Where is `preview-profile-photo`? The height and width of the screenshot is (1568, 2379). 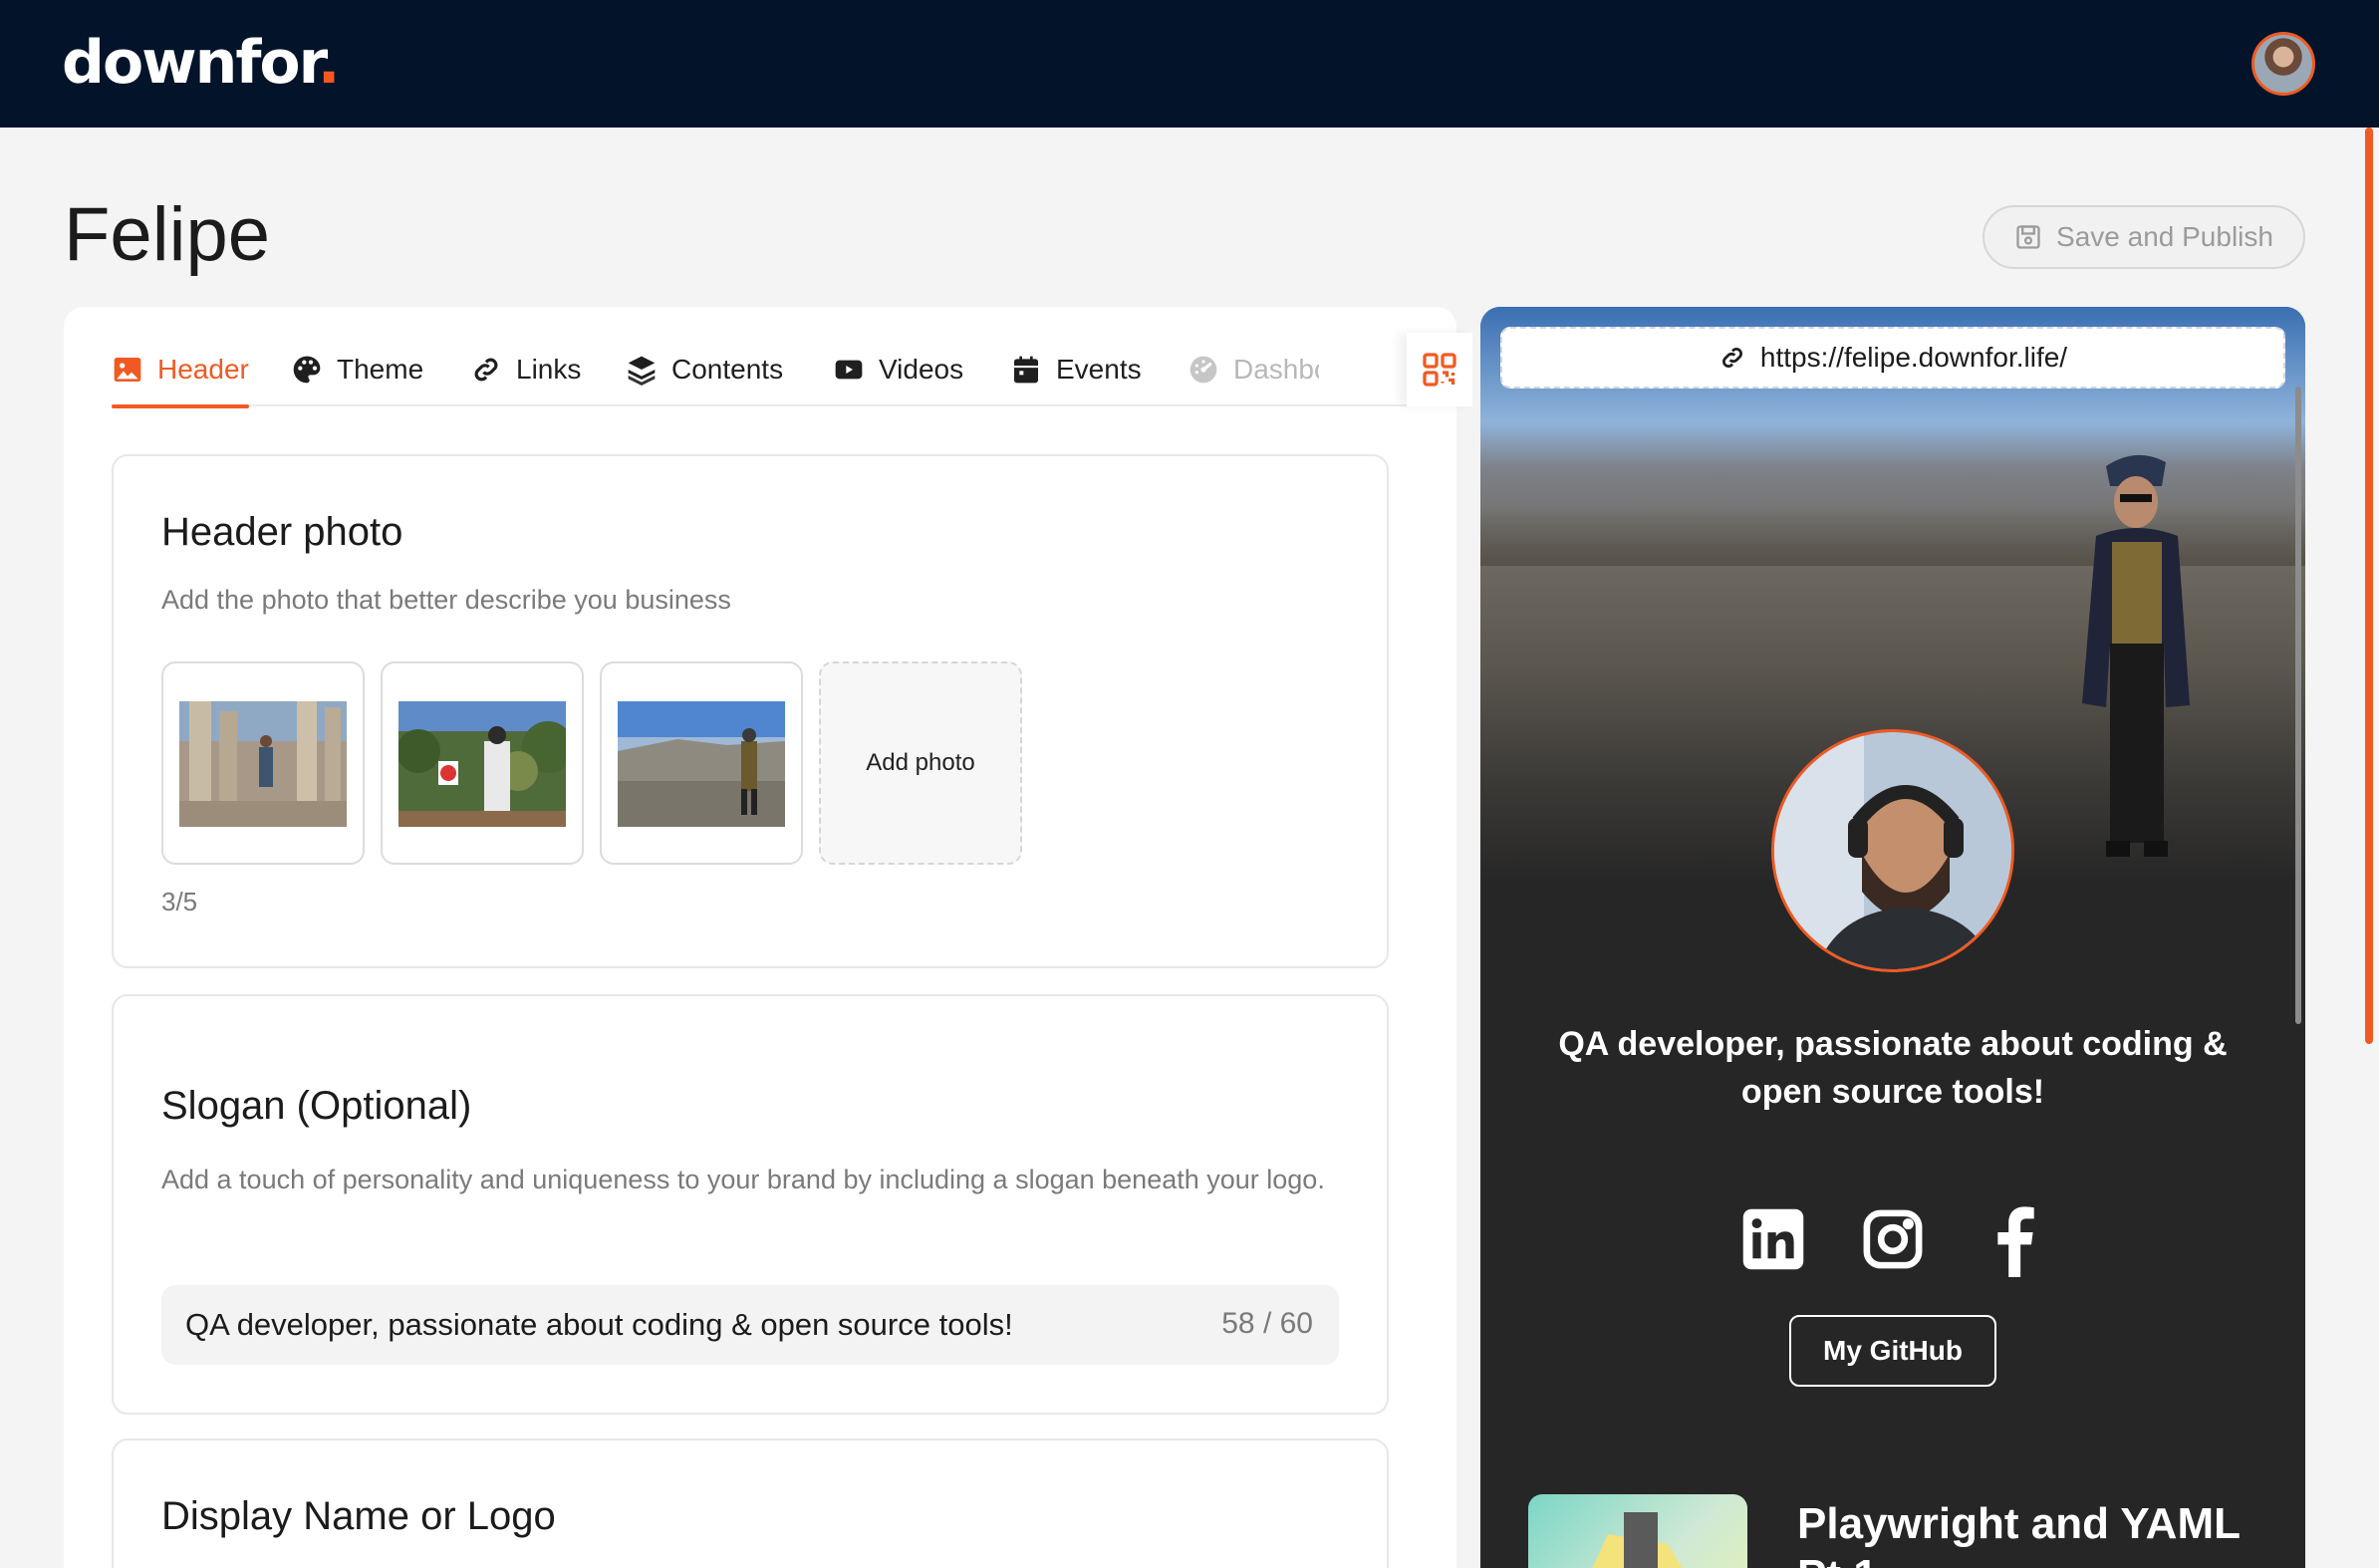 preview-profile-photo is located at coordinates (1892, 850).